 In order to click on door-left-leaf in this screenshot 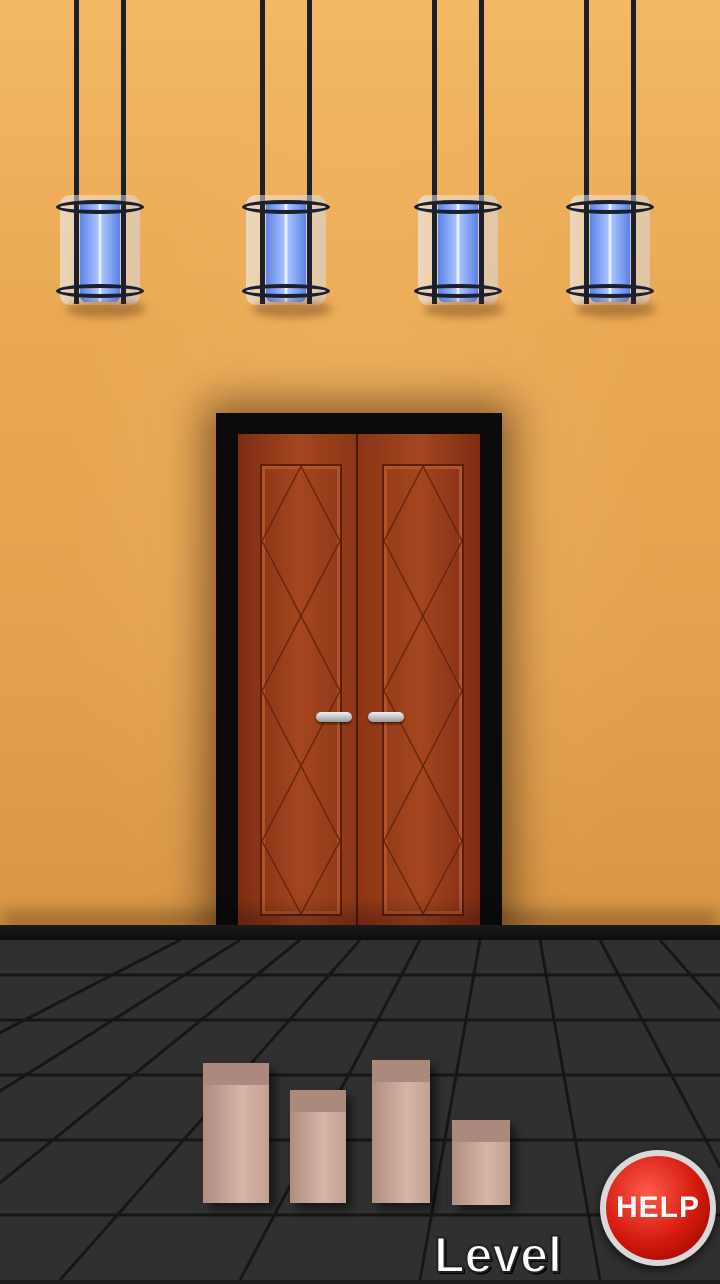, I will do `click(298, 688)`.